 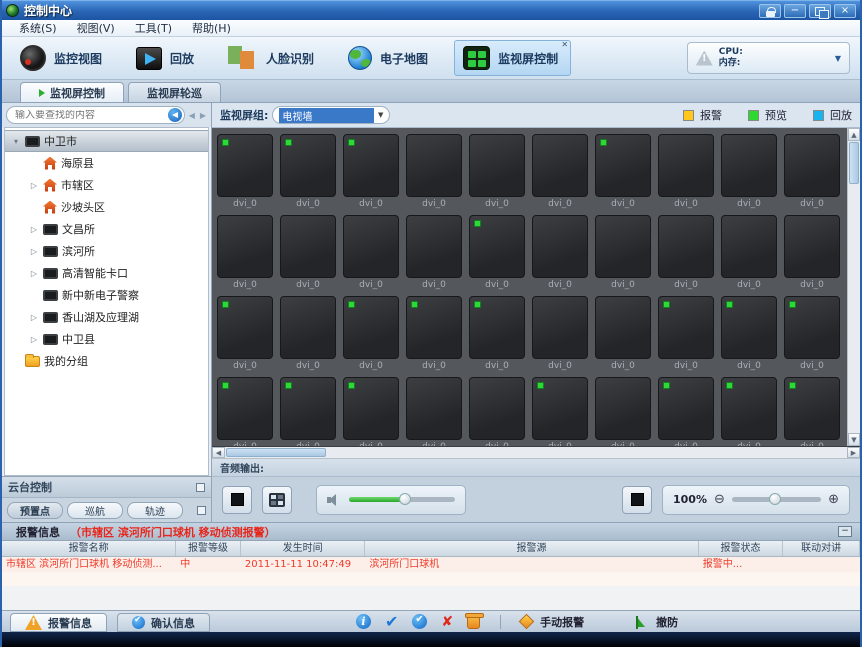 I want to click on zoom-out-icon: ⊖, so click(x=719, y=499).